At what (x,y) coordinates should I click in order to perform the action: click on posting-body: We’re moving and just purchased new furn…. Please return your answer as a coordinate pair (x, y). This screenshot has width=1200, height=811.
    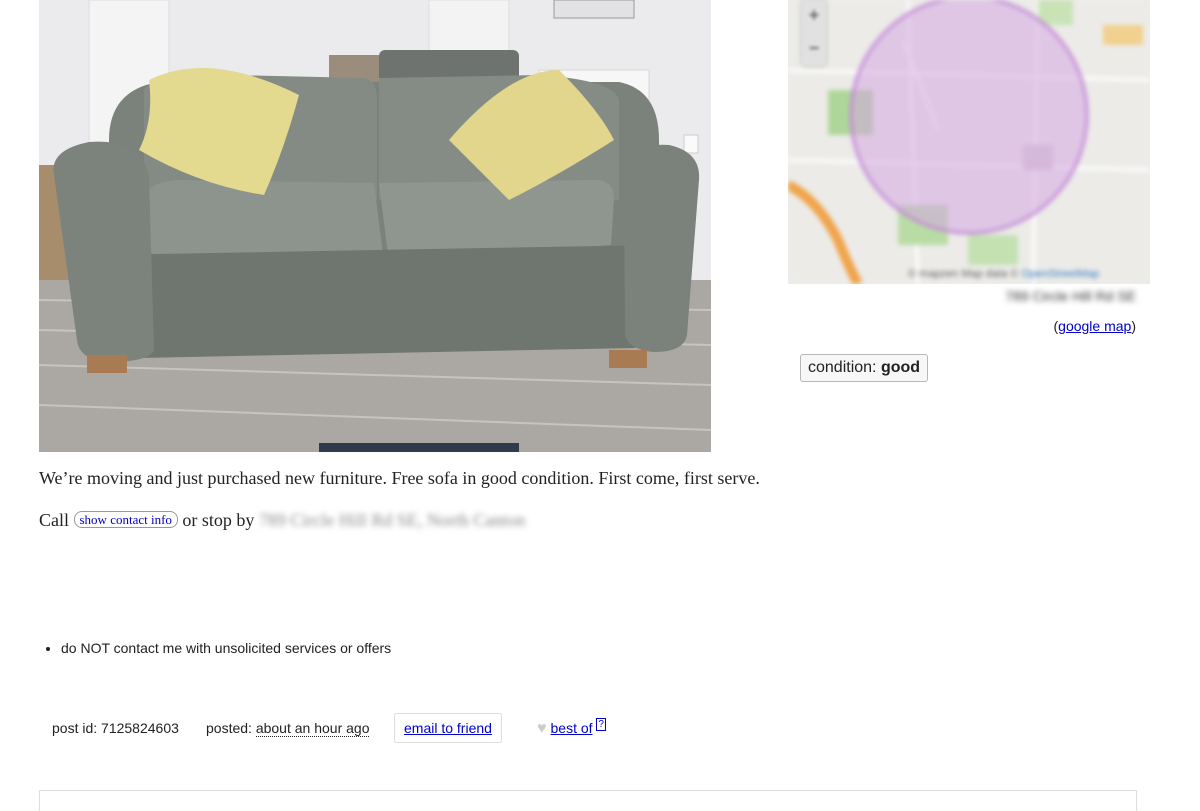
    Looking at the image, I should click on (419, 499).